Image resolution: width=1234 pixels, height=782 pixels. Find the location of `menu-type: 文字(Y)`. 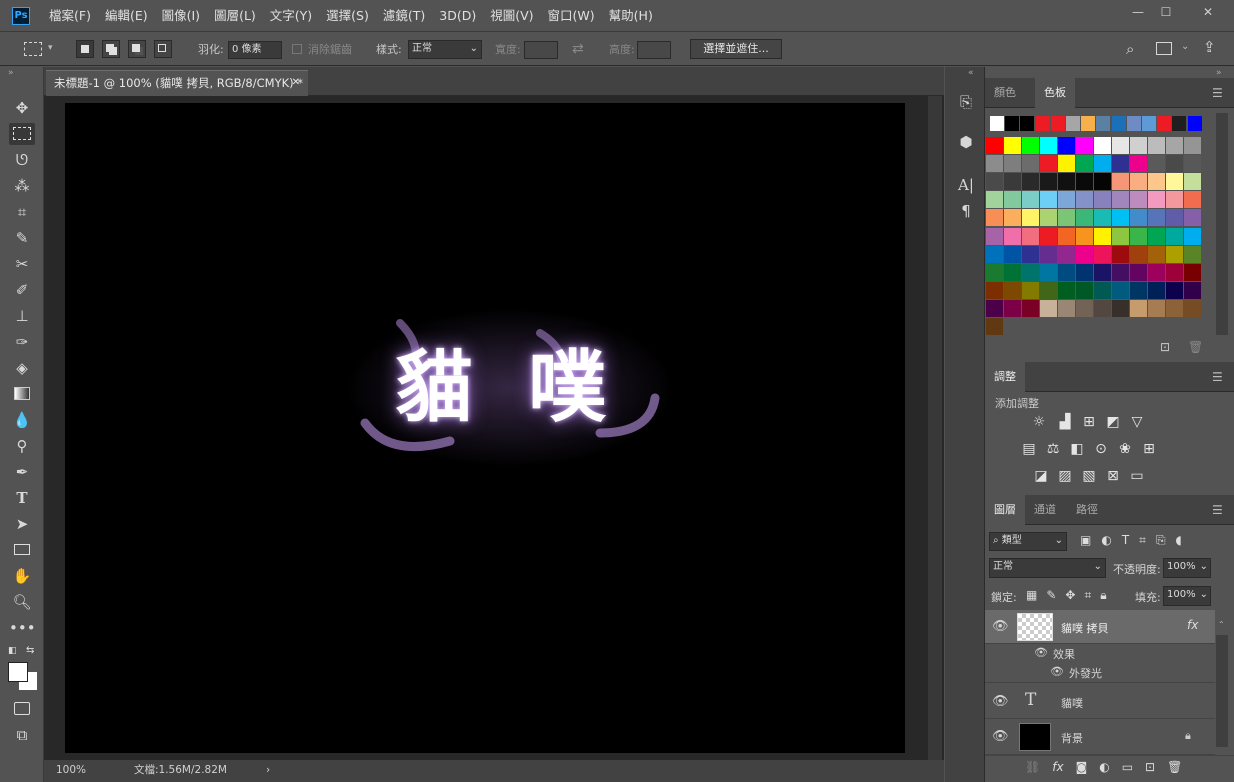

menu-type: 文字(Y) is located at coordinates (291, 16).